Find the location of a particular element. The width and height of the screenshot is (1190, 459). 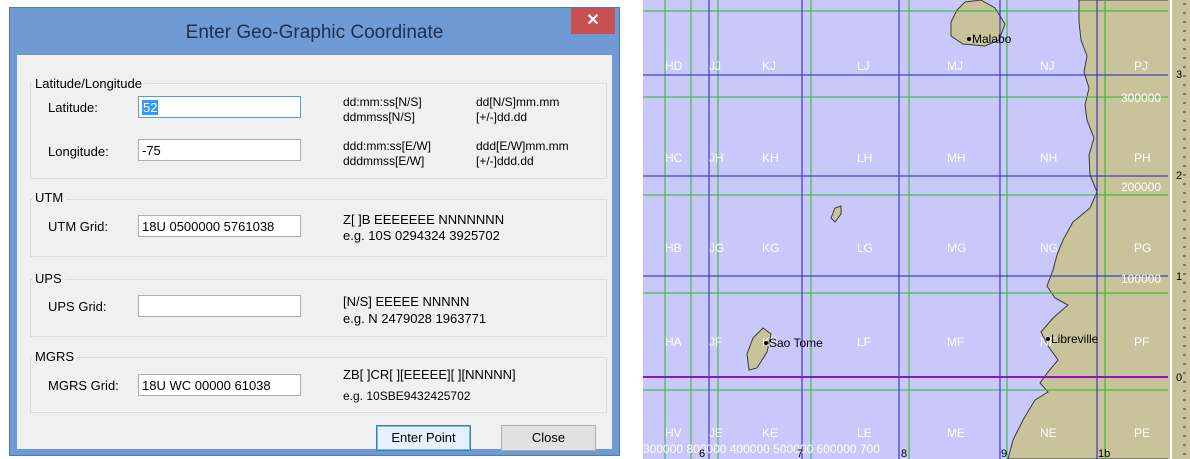

city-label-malabo: Malabo is located at coordinates (992, 39).